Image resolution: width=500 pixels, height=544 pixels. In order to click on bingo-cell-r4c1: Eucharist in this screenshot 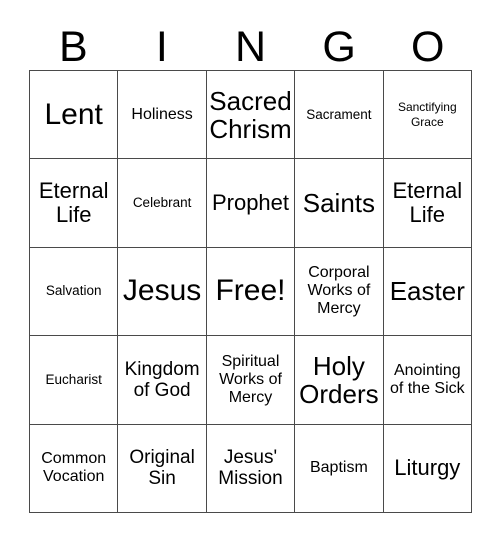, I will do `click(74, 380)`.